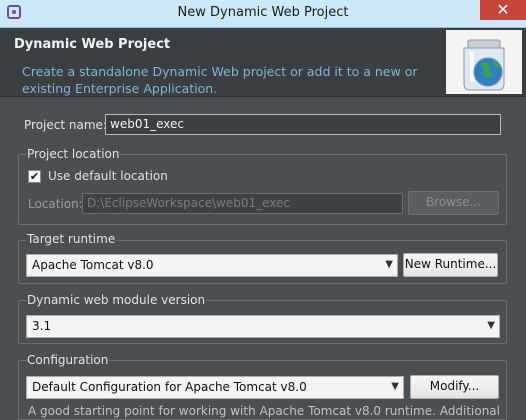  I want to click on use-default-location-checkbox: ✔, so click(34, 176).